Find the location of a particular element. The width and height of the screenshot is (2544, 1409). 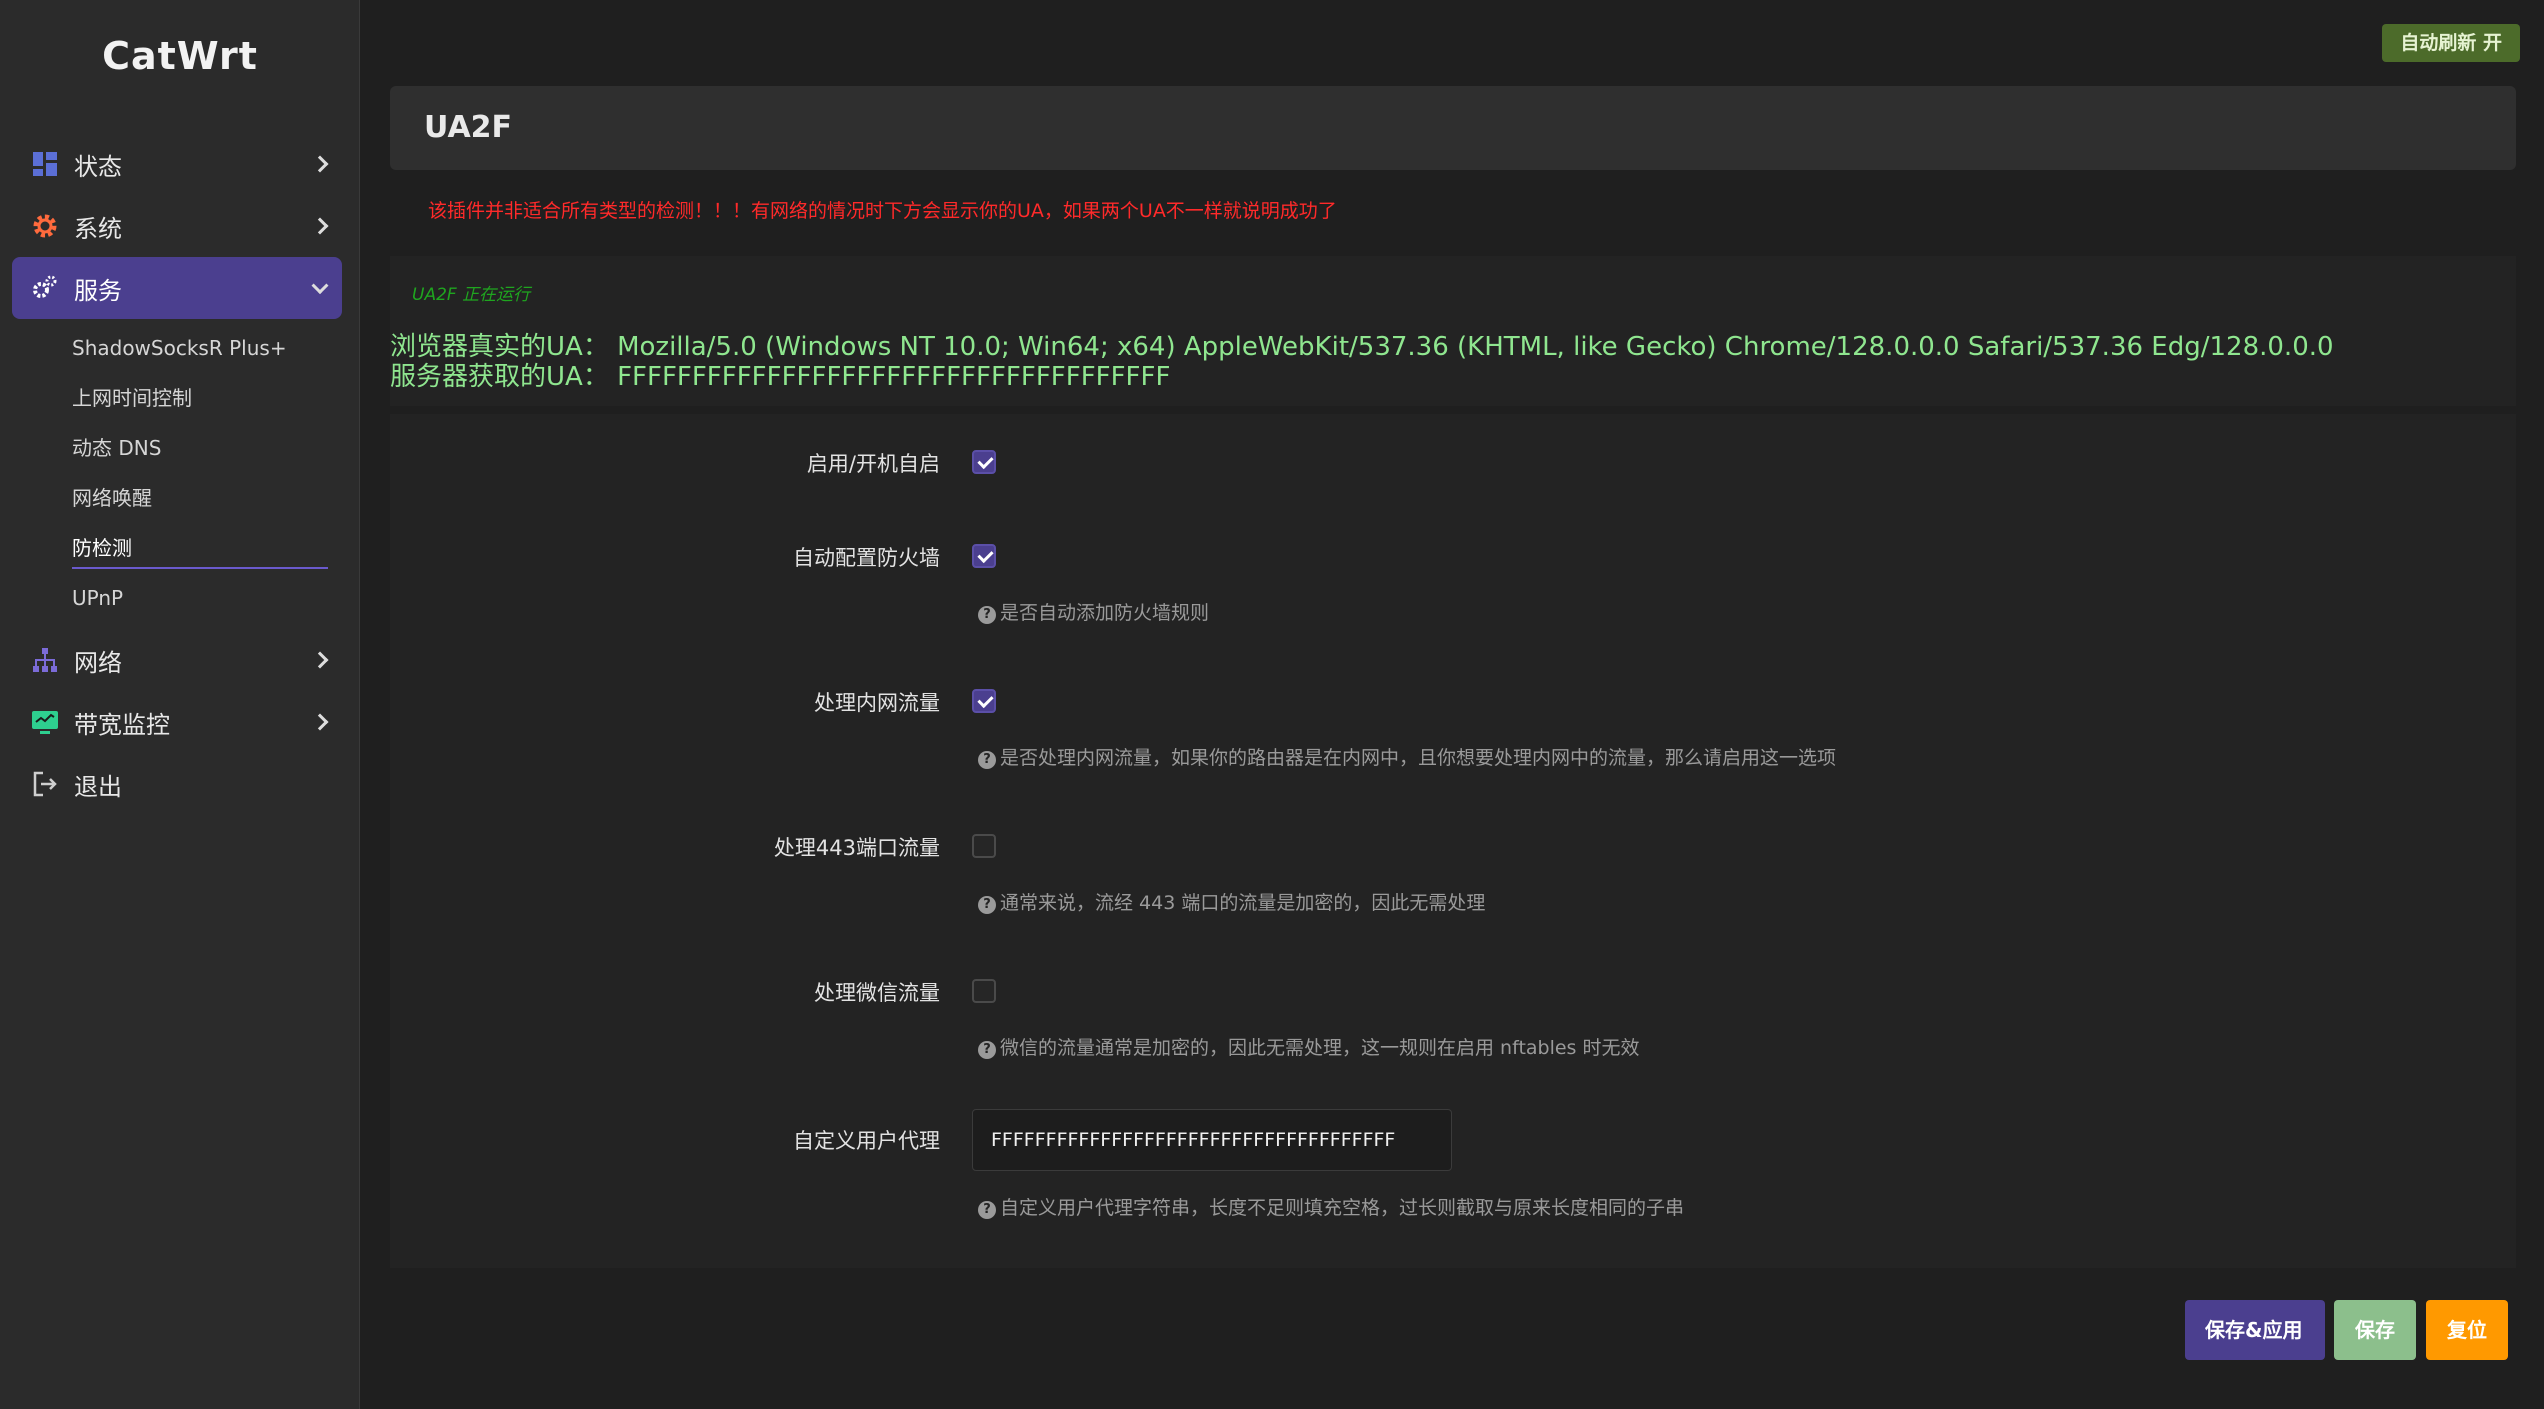

sidebar-item-status: 状态 is located at coordinates (177, 164).